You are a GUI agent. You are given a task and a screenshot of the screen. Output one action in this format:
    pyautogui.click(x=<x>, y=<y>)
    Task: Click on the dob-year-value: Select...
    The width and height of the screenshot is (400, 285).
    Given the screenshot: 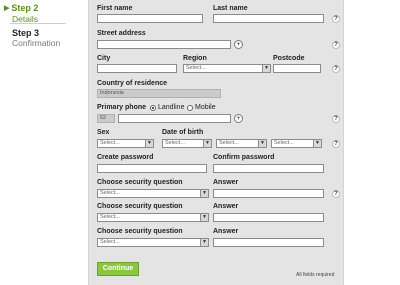 What is the action you would take?
    pyautogui.click(x=284, y=143)
    